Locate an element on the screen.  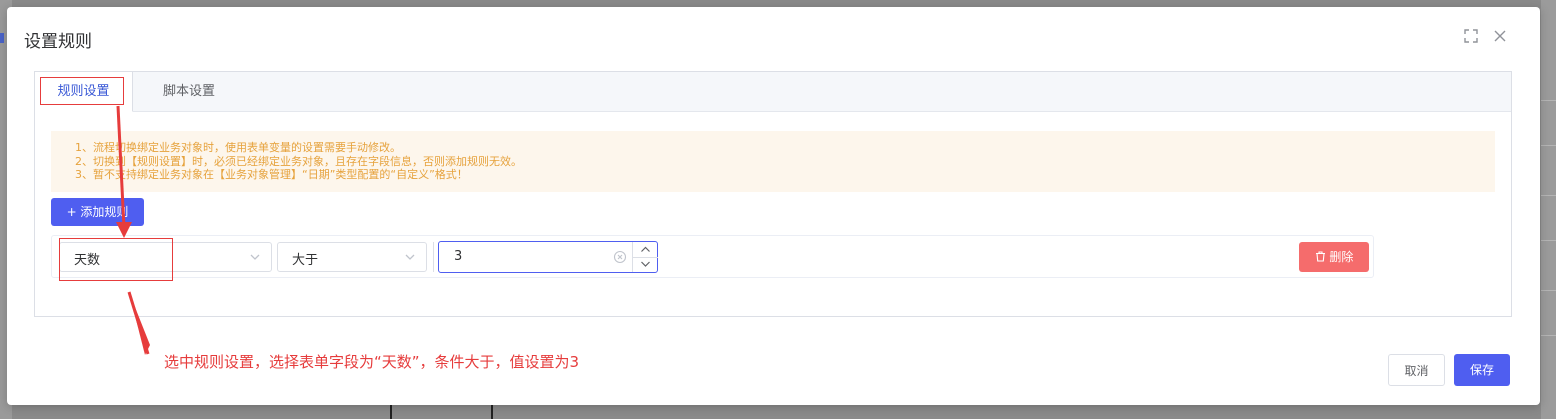
backdrop-right is located at coordinates (1548, 209).